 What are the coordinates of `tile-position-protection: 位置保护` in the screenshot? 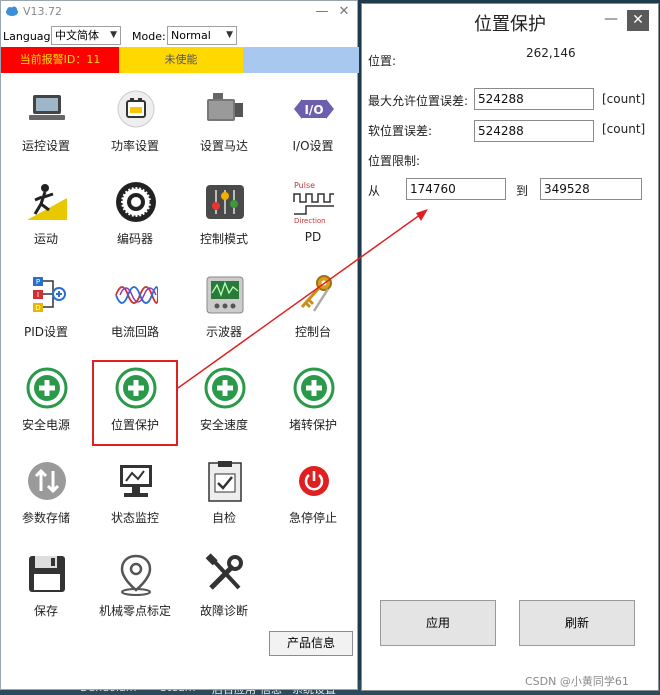 It's located at (135, 403).